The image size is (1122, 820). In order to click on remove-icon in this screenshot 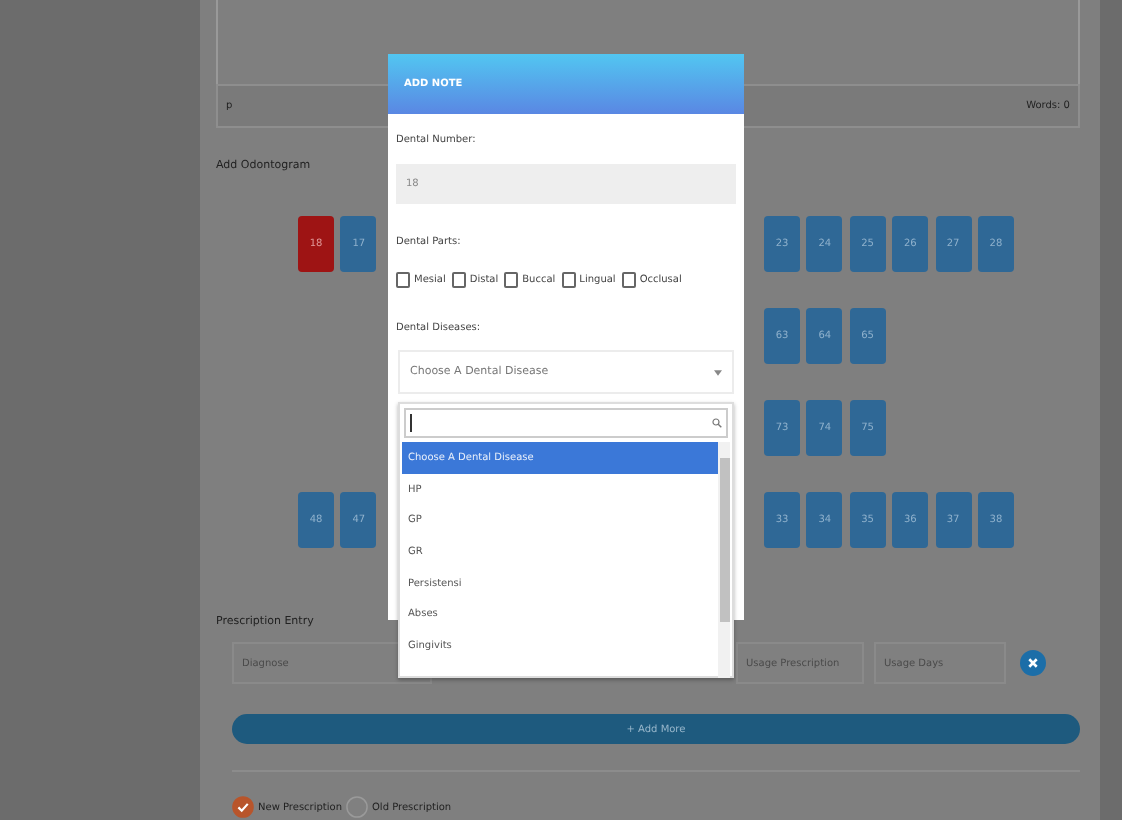, I will do `click(1033, 663)`.